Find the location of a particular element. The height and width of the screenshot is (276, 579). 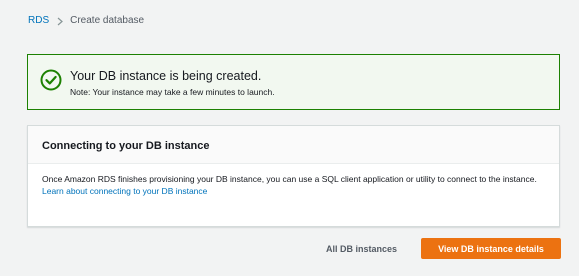

check-circle-icon is located at coordinates (51, 80).